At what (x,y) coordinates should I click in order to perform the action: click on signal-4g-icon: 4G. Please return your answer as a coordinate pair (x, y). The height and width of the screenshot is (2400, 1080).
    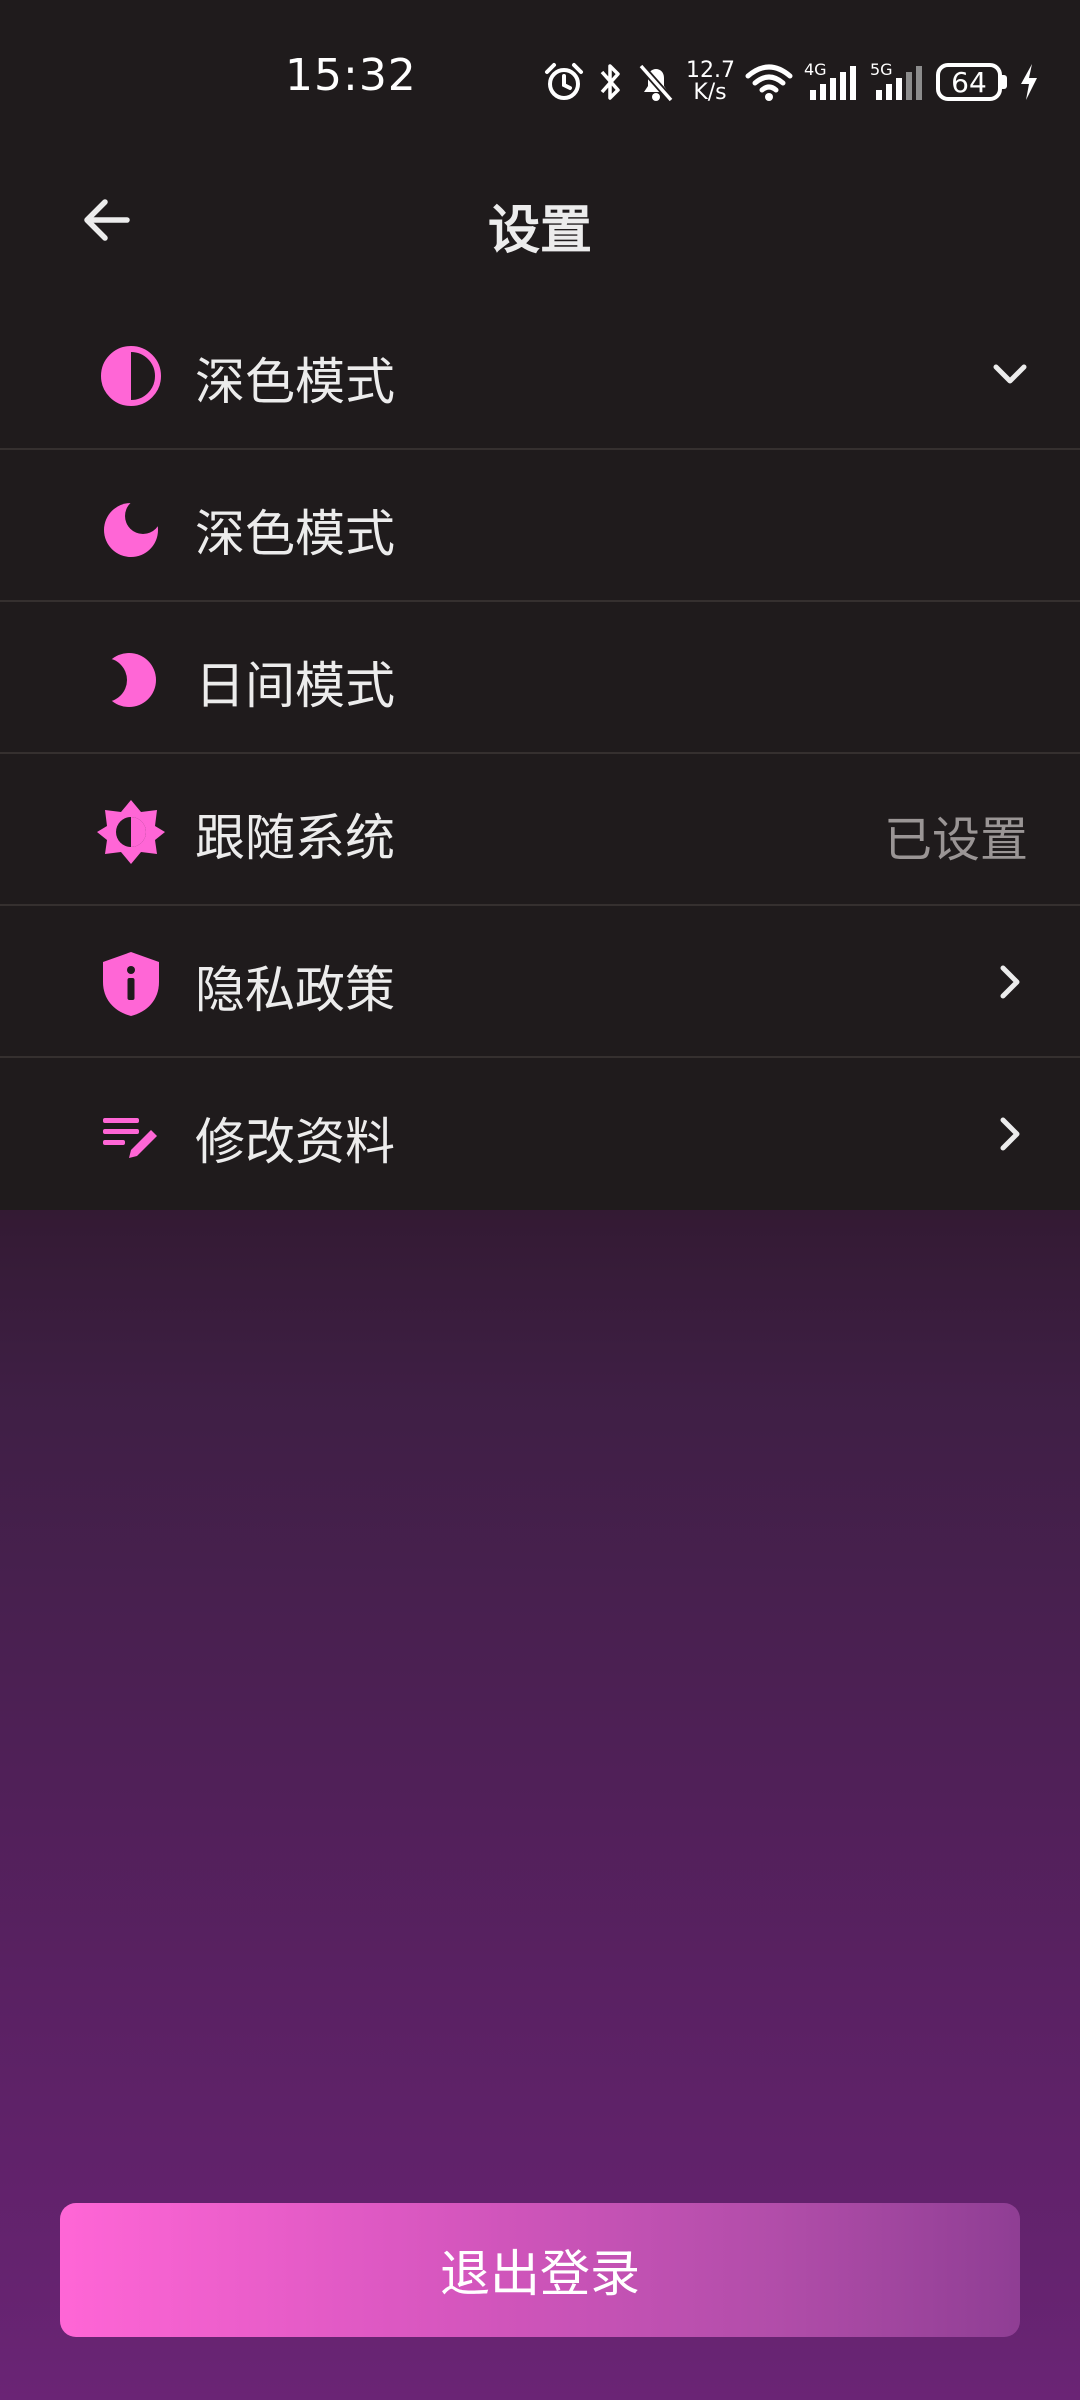
    Looking at the image, I should click on (832, 82).